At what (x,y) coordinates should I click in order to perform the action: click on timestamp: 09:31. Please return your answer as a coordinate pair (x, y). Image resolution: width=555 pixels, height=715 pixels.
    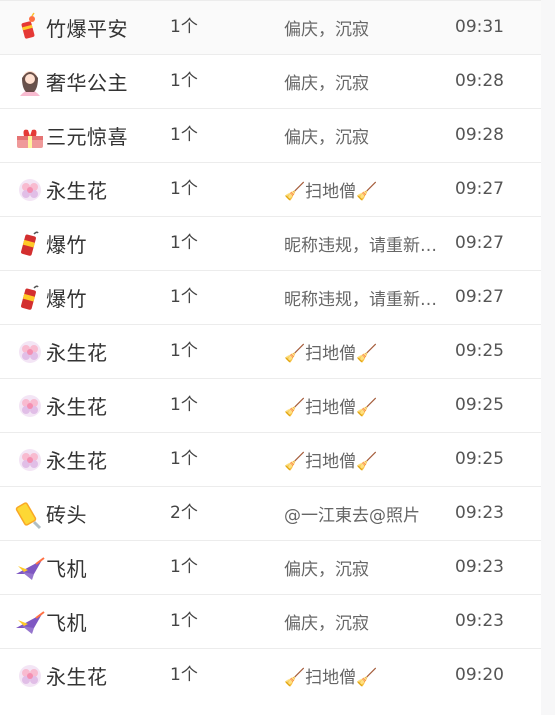
    Looking at the image, I should click on (479, 27).